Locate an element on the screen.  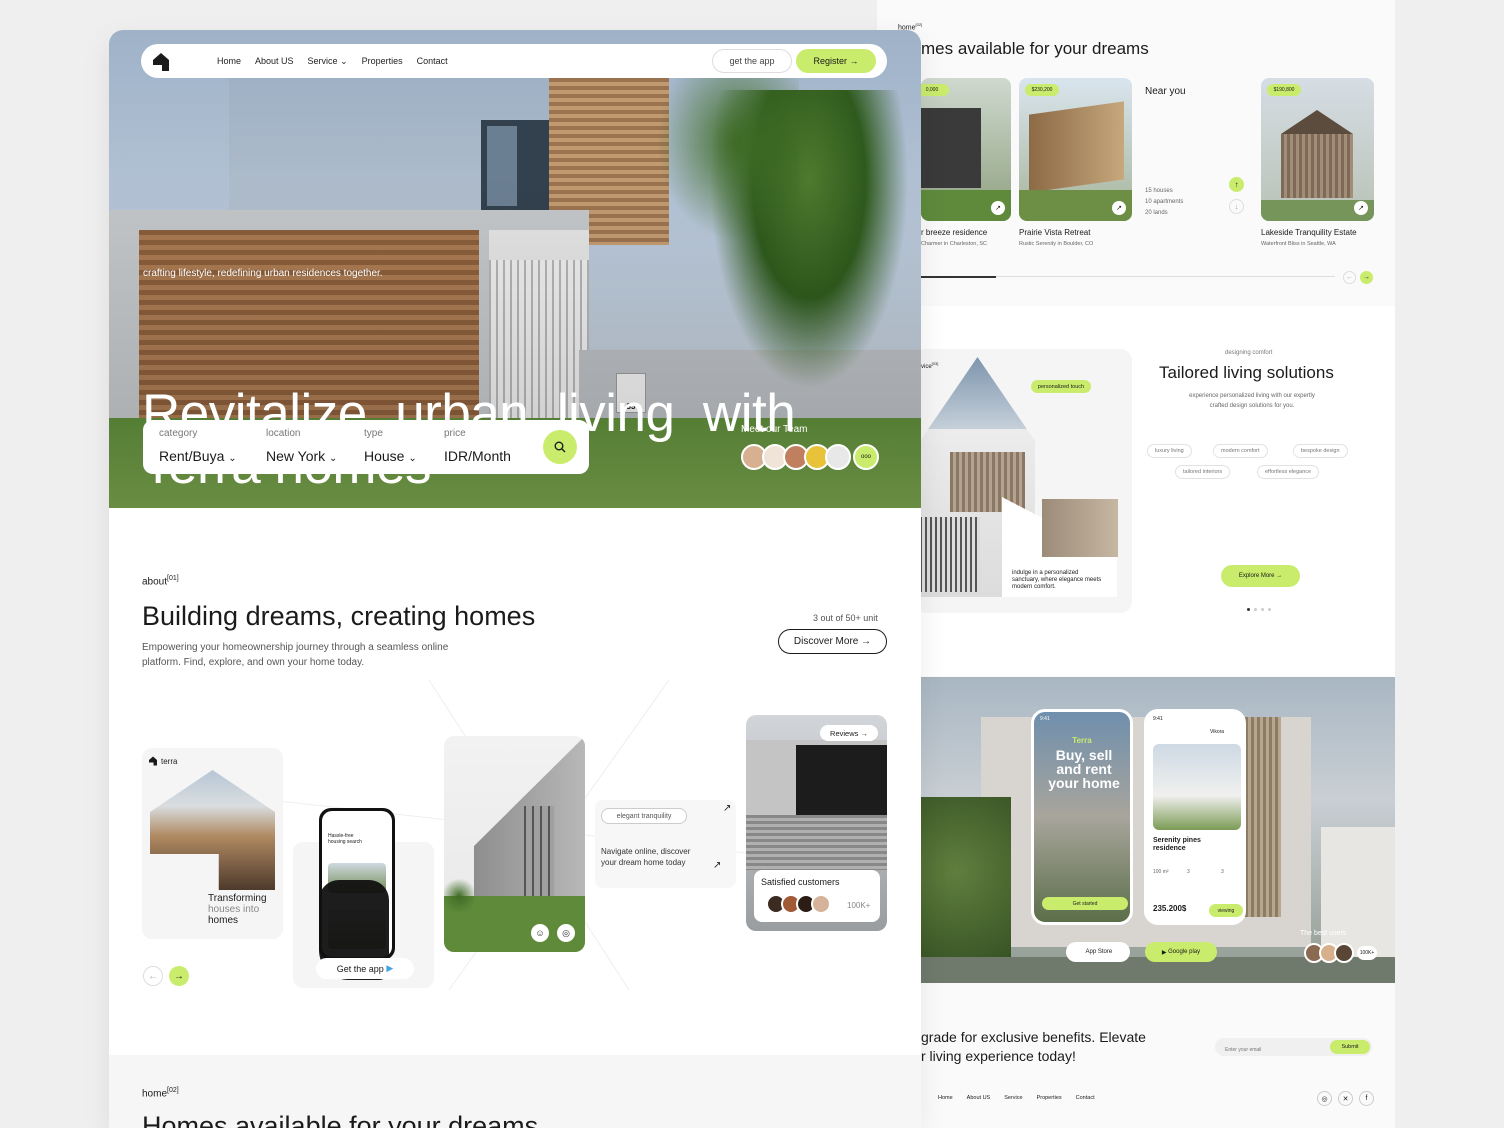
search-button is located at coordinates (560, 447).